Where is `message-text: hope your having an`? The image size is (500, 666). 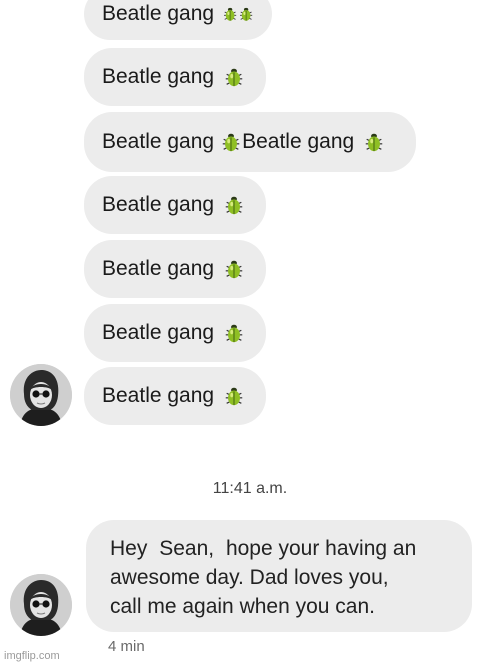 message-text: hope your having an is located at coordinates (321, 548).